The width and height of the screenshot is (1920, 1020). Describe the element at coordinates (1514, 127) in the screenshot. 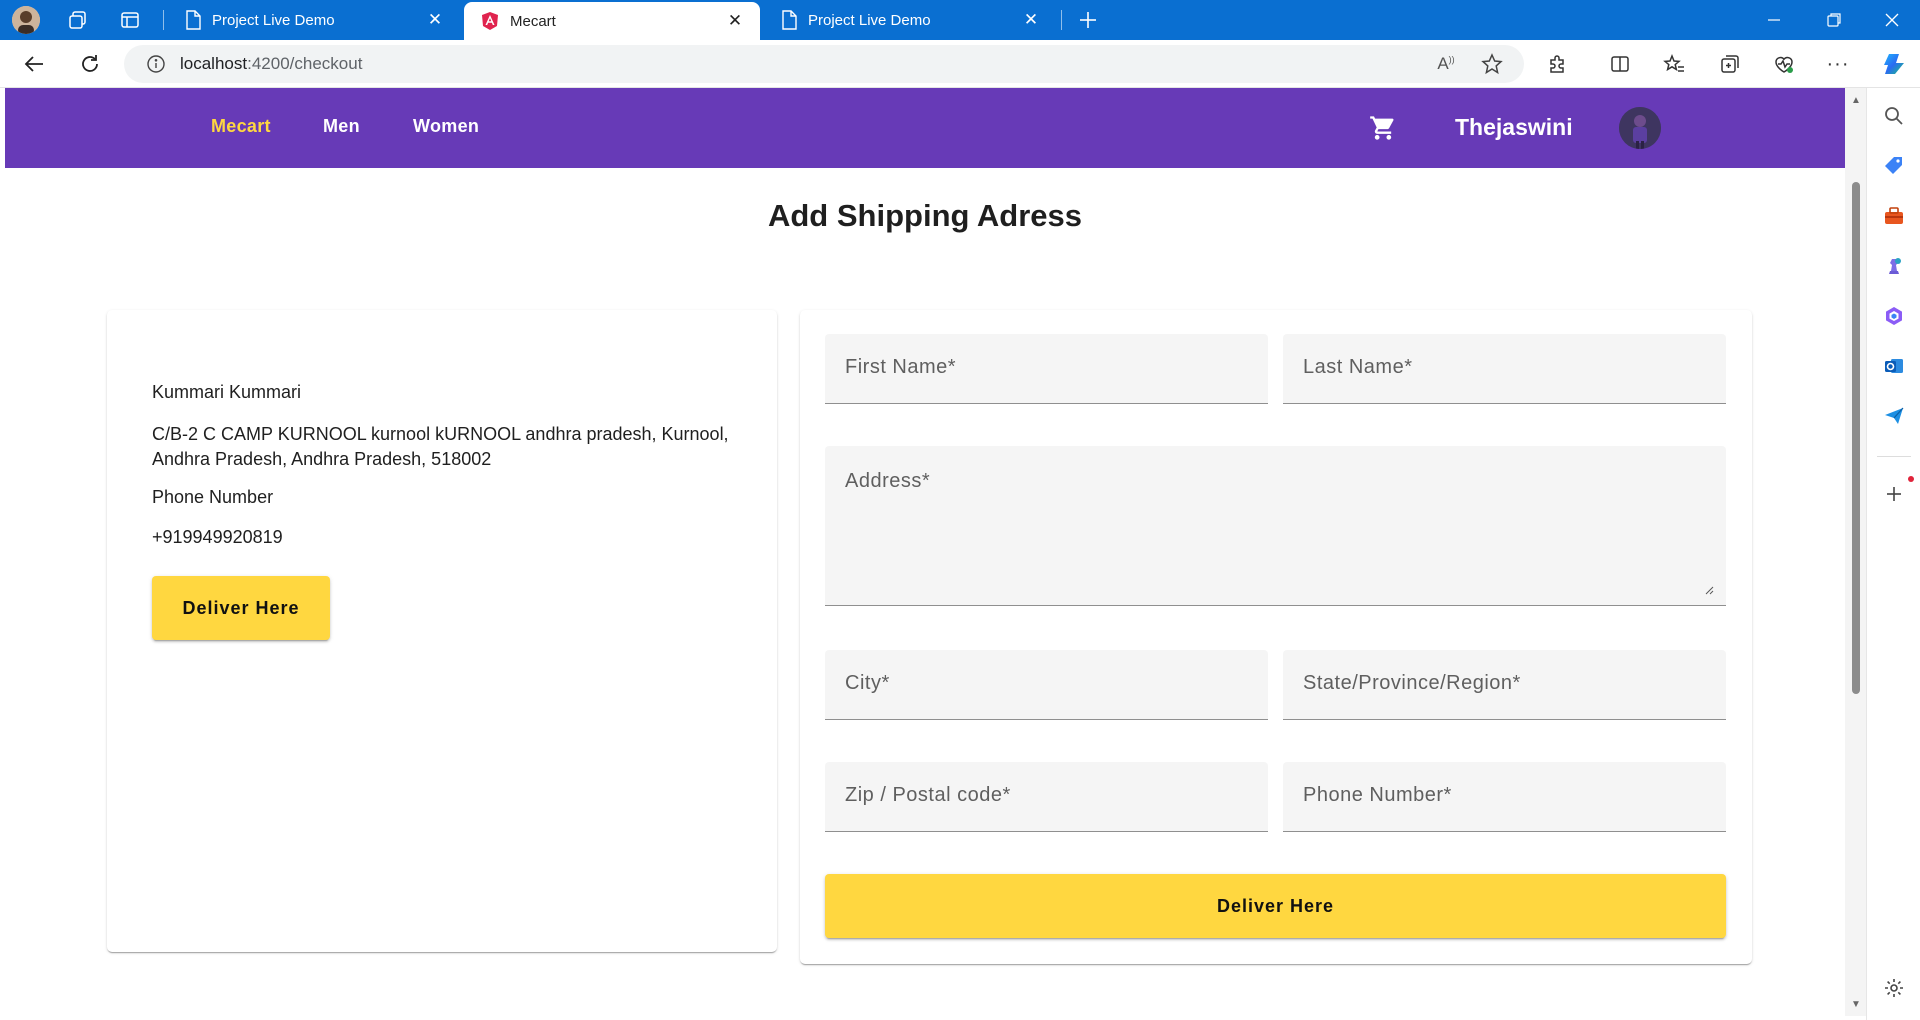

I see `username-label: Thejaswini` at that location.